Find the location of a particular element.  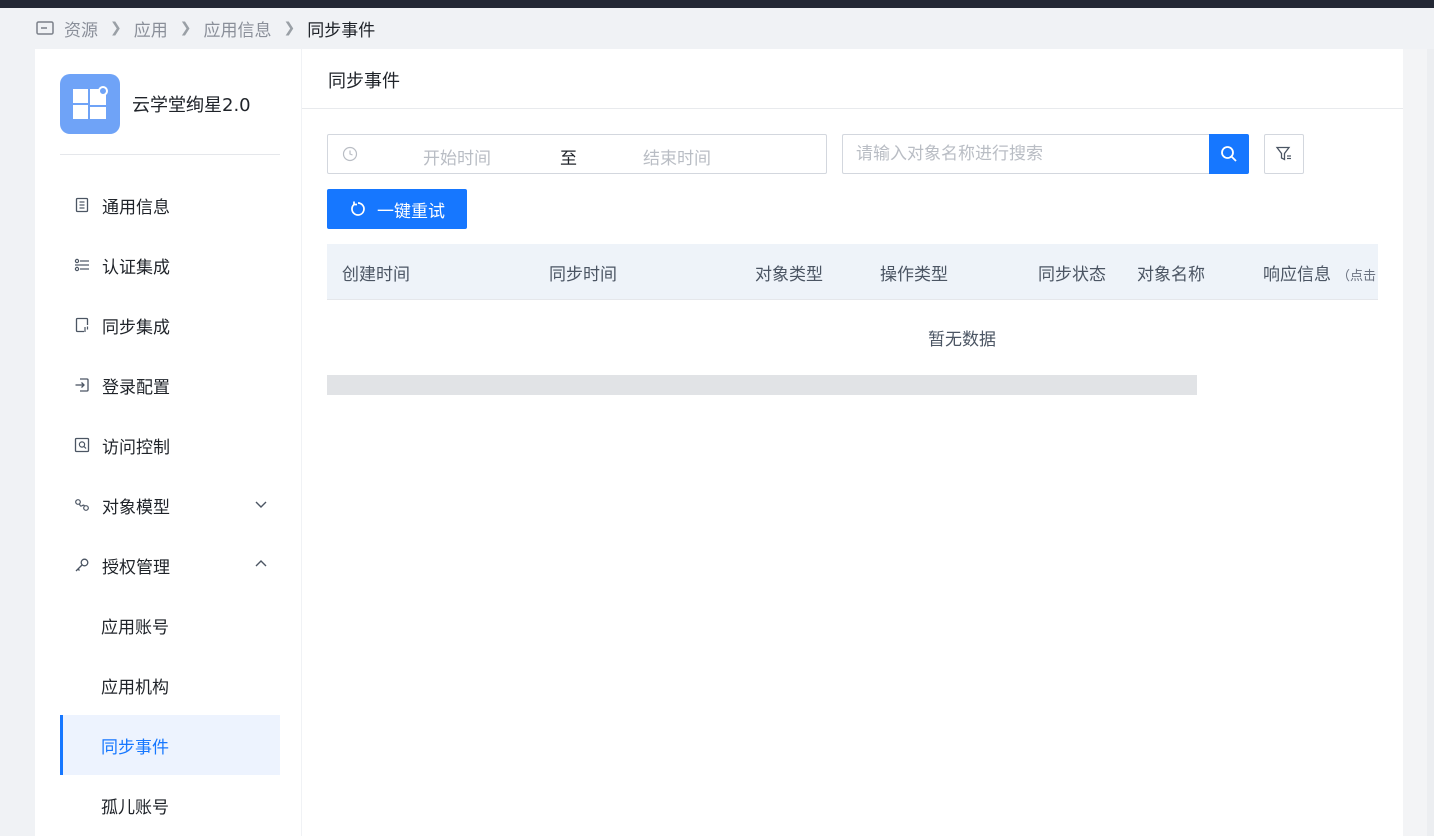

sidebar-item-app-accounts: 应用账号 is located at coordinates (170, 625).